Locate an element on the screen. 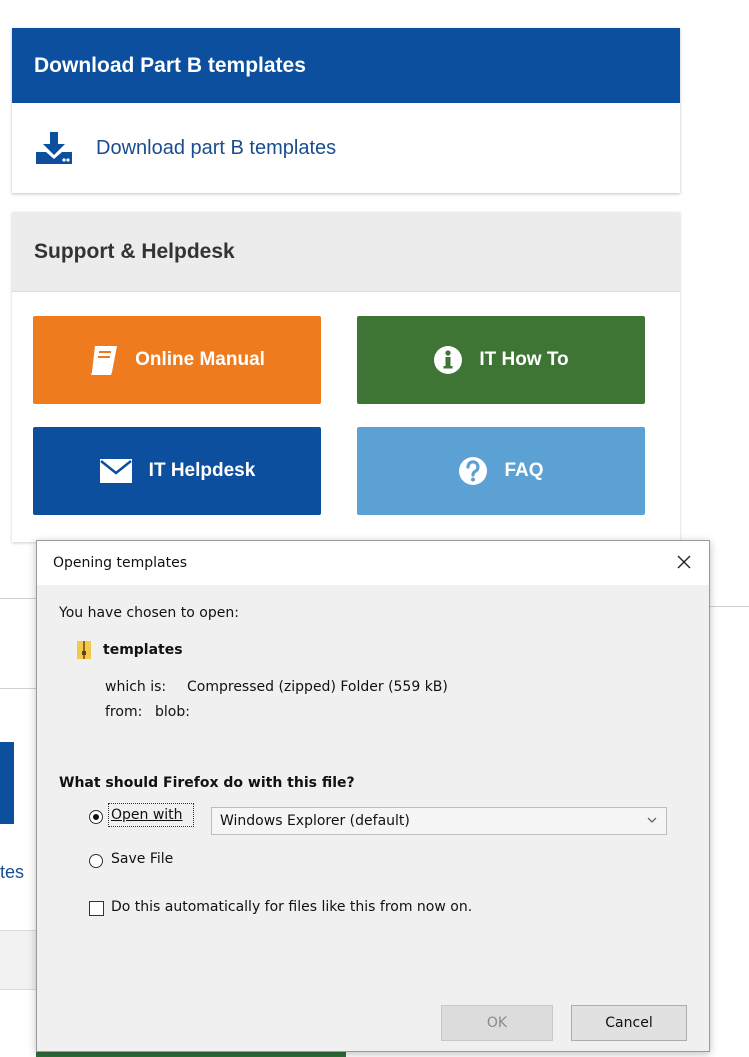 The image size is (749, 1057). chosen-to-open-label: You have chosen to open: is located at coordinates (149, 613).